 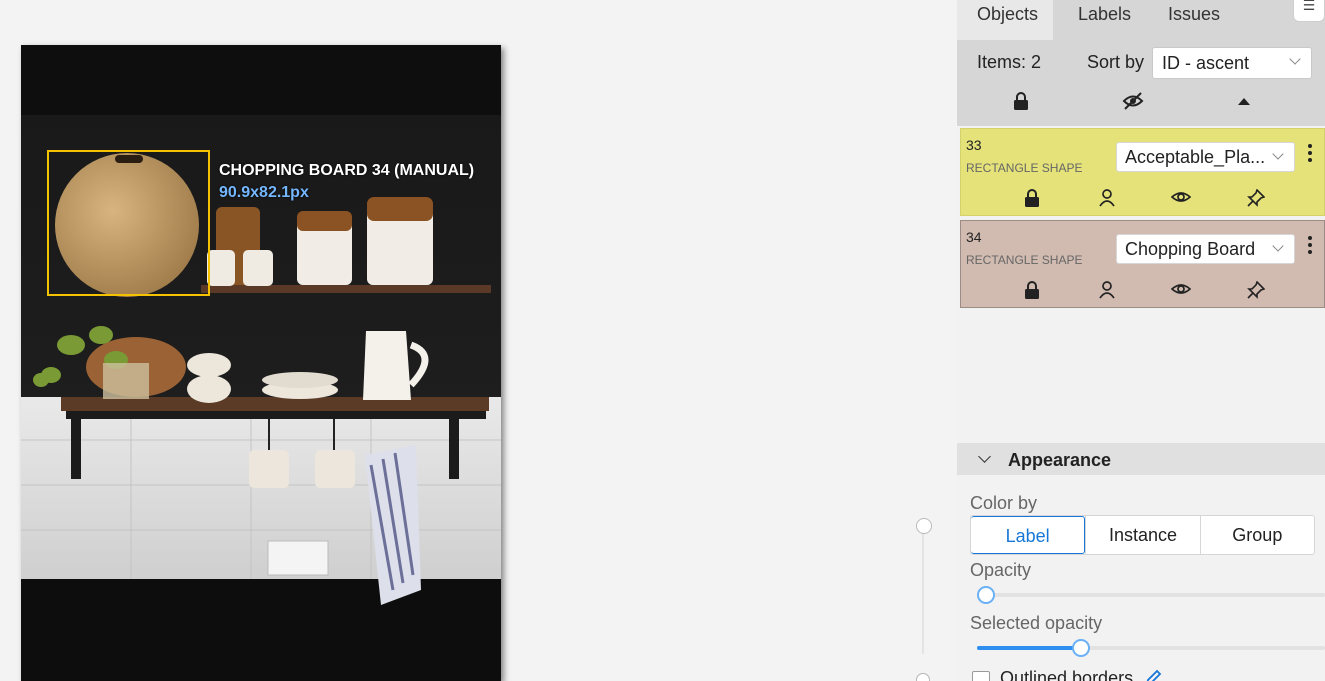 What do you see at coordinates (1151, 648) in the screenshot?
I see `selected-opacity-slider` at bounding box center [1151, 648].